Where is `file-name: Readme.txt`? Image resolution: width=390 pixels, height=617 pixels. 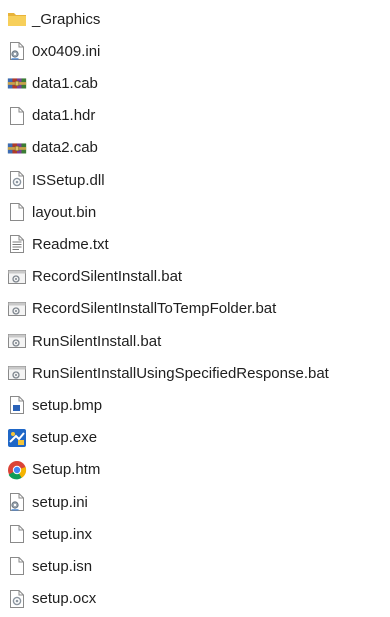
file-name: Readme.txt is located at coordinates (70, 244).